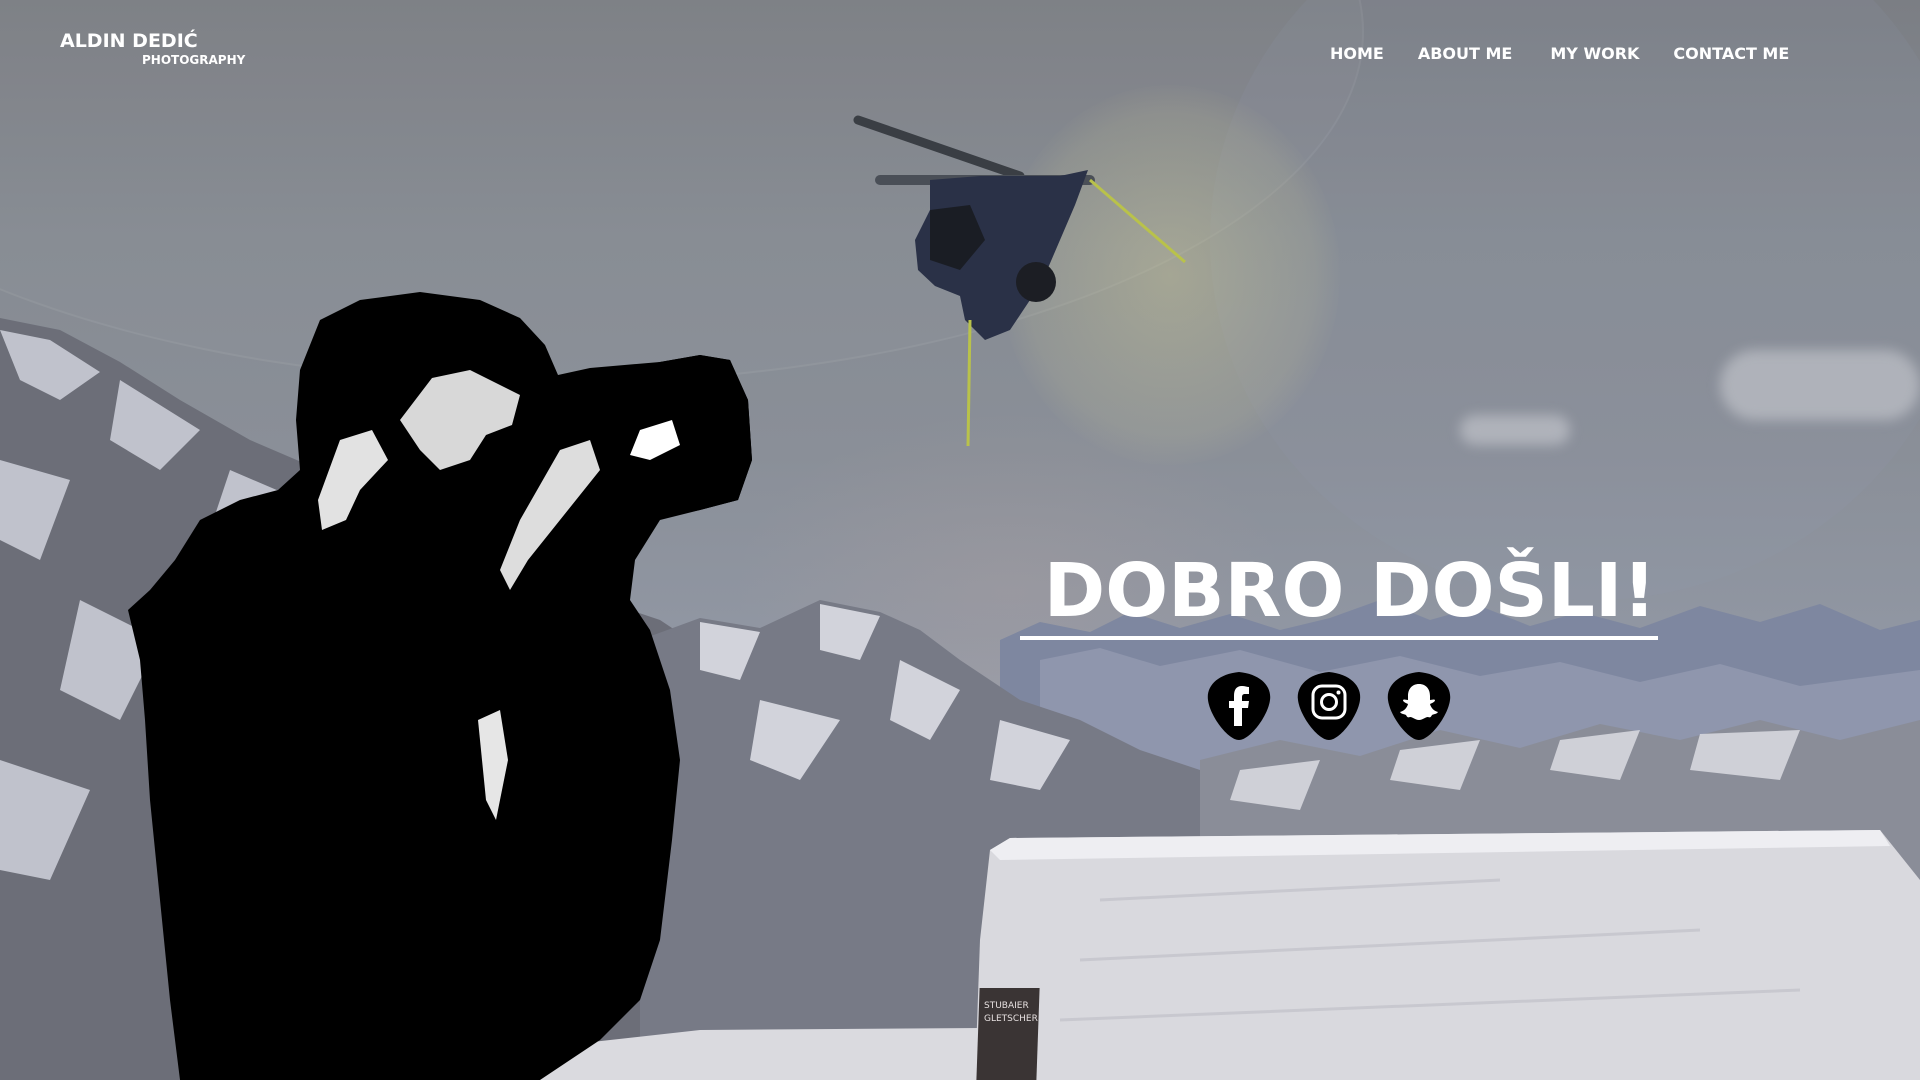  I want to click on snapchat-link, so click(1419, 705).